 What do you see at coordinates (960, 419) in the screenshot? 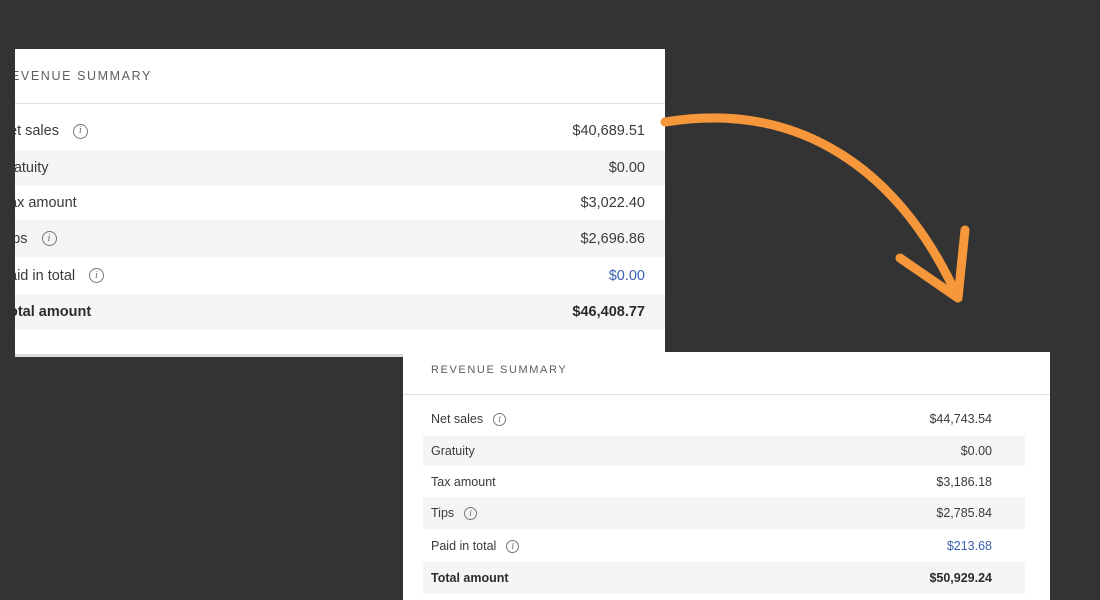
I see `row-value: $44,743.54` at bounding box center [960, 419].